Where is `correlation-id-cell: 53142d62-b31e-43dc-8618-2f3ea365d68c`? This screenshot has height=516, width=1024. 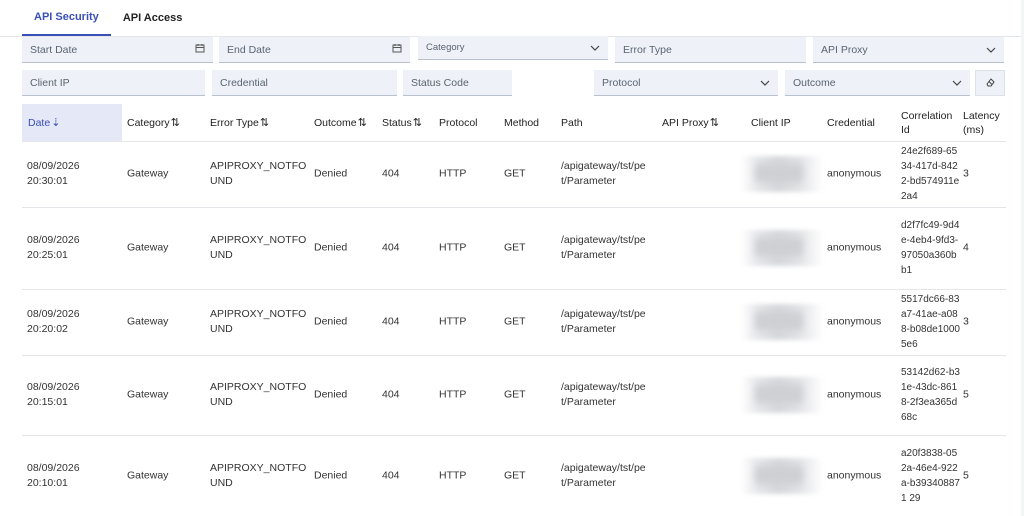 correlation-id-cell: 53142d62-b31e-43dc-8618-2f3ea365d68c is located at coordinates (930, 395).